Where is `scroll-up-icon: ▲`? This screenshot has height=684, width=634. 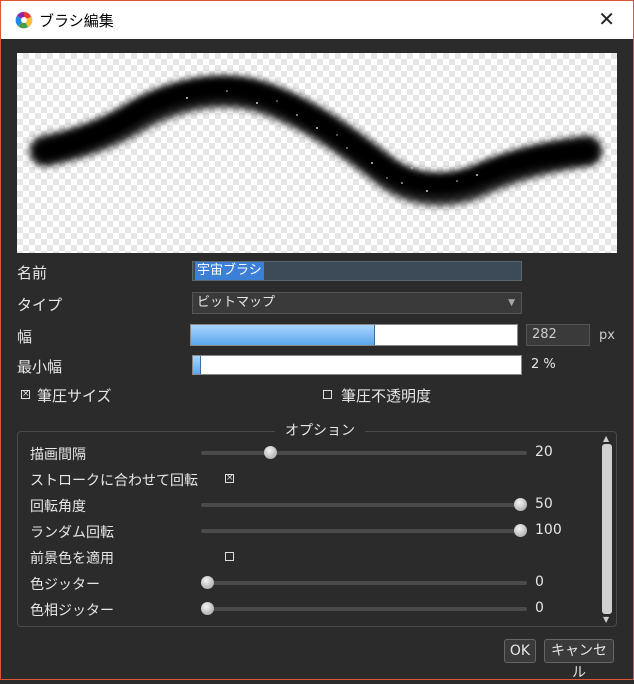 scroll-up-icon: ▲ is located at coordinates (606, 438).